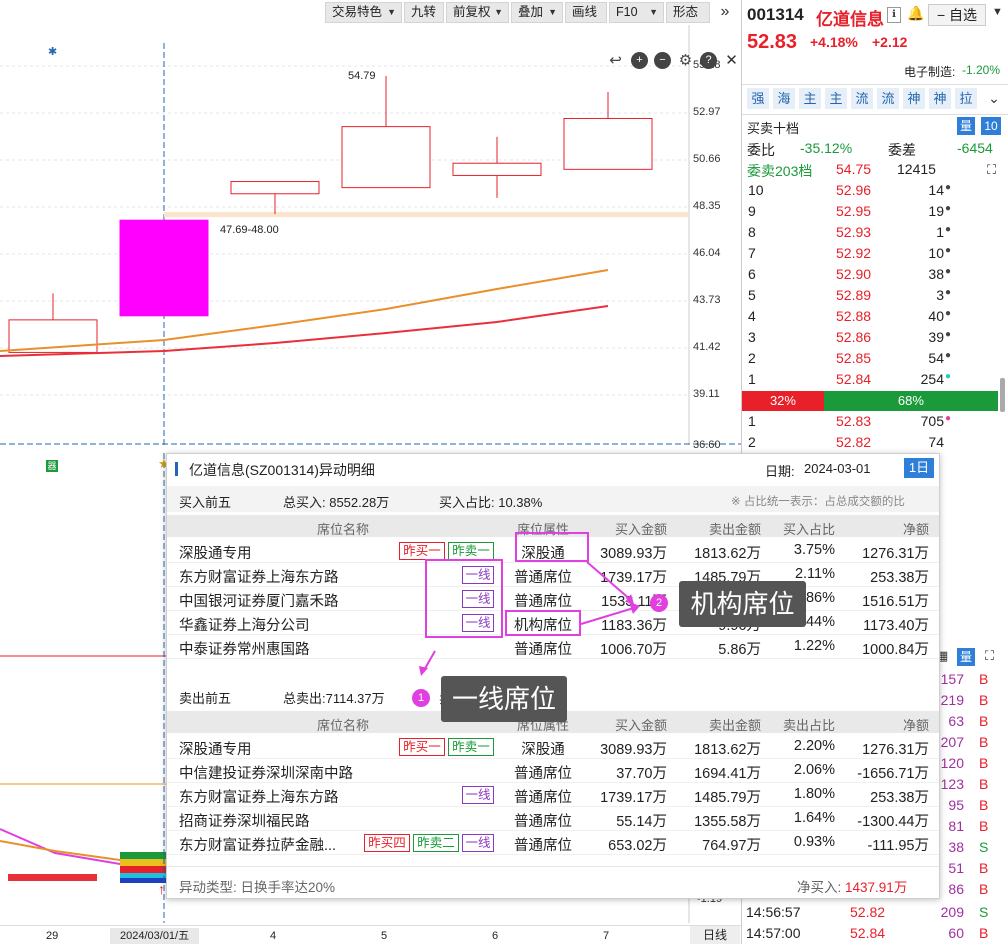  Describe the element at coordinates (991, 126) in the screenshot. I see `orderbook-depth-toggle: 10` at that location.